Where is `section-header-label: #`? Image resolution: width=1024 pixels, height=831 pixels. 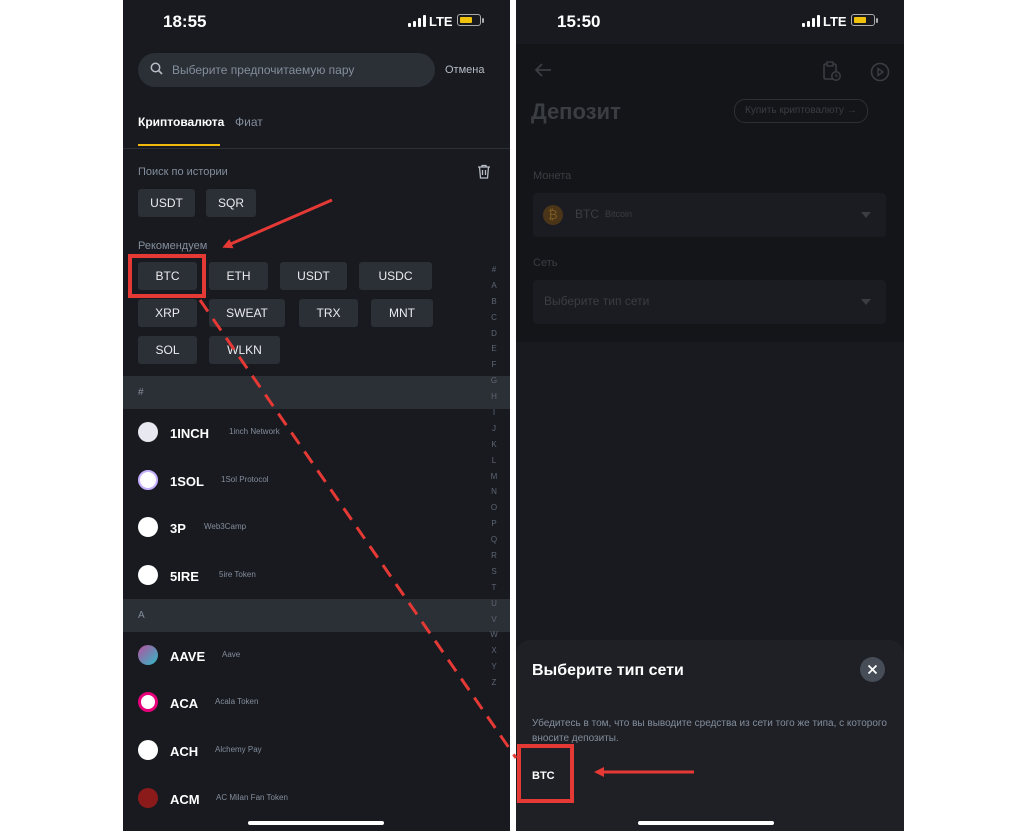 section-header-label: # is located at coordinates (141, 392).